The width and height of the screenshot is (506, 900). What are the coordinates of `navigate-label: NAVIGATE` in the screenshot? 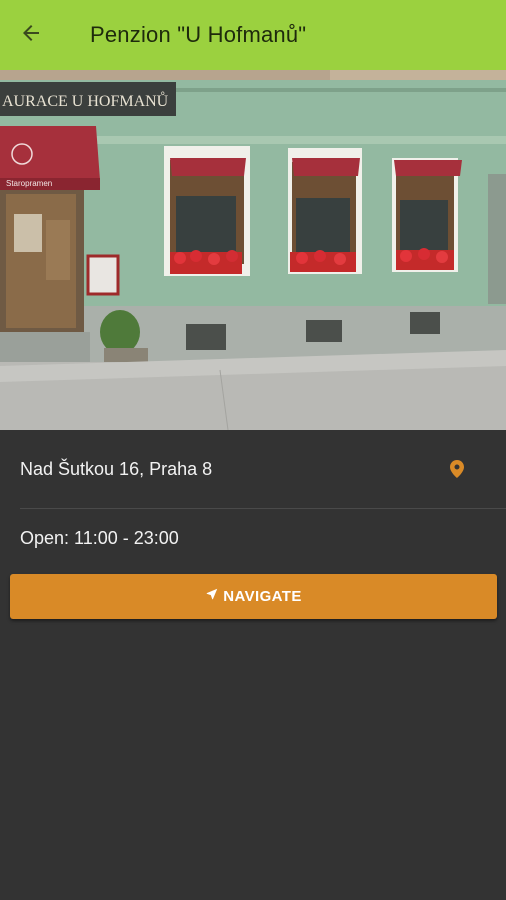 It's located at (262, 596).